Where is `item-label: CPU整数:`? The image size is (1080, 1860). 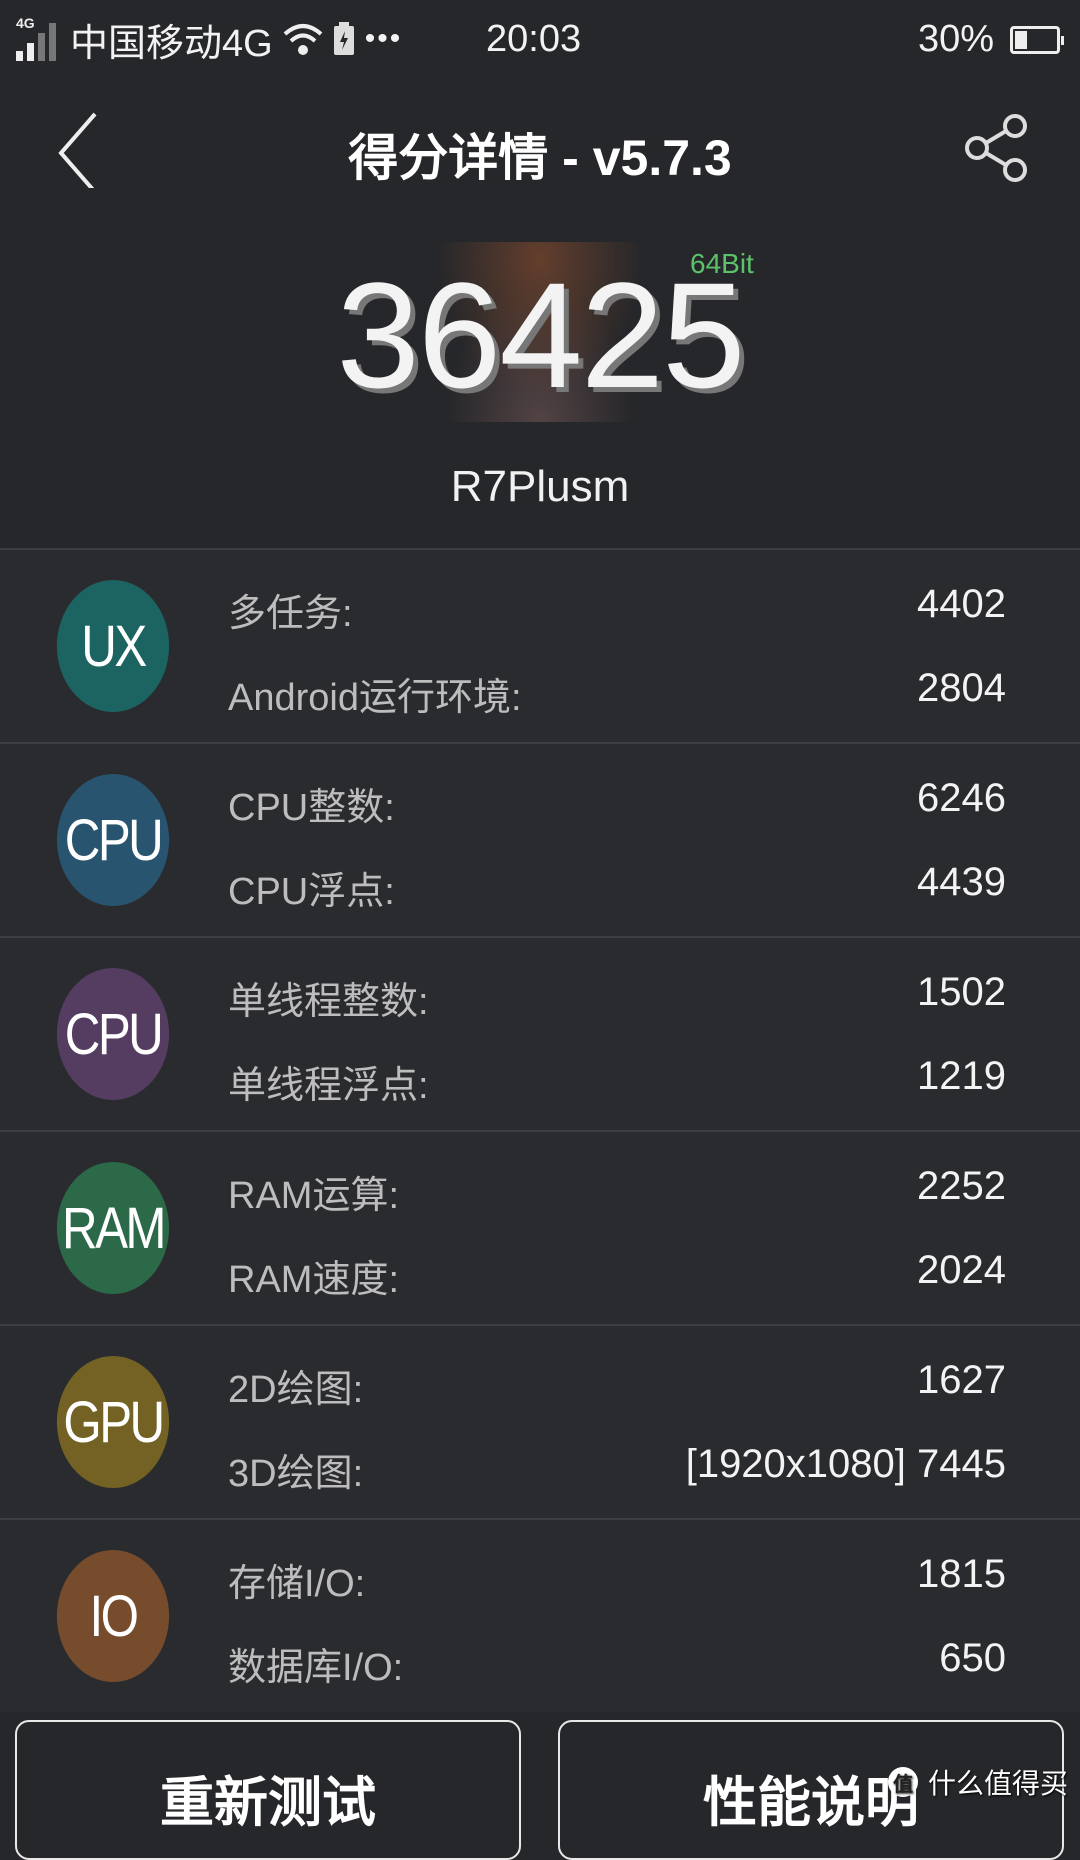
item-label: CPU整数: is located at coordinates (311, 808).